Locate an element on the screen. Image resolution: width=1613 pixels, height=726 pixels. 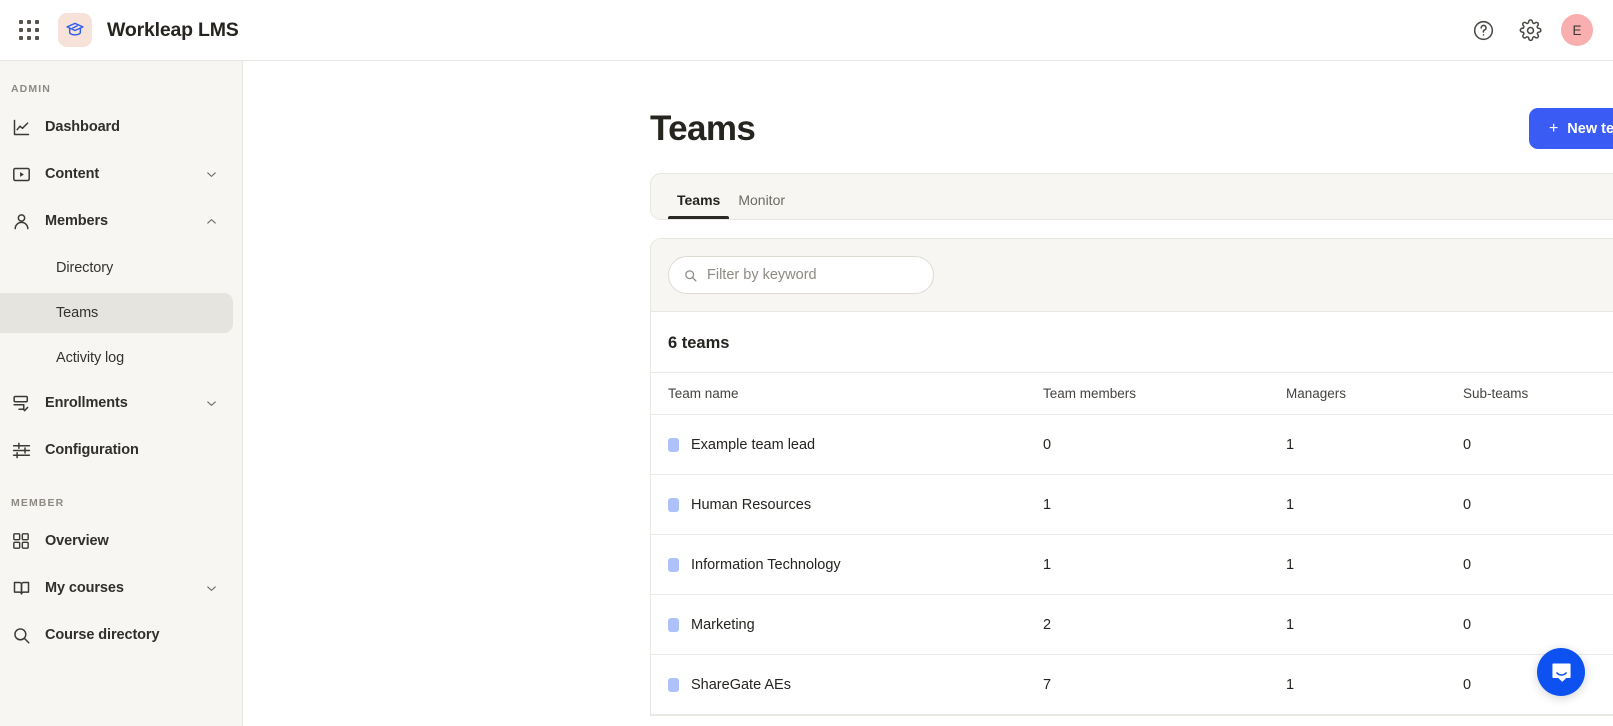
plus-icon: + is located at coordinates (1553, 128).